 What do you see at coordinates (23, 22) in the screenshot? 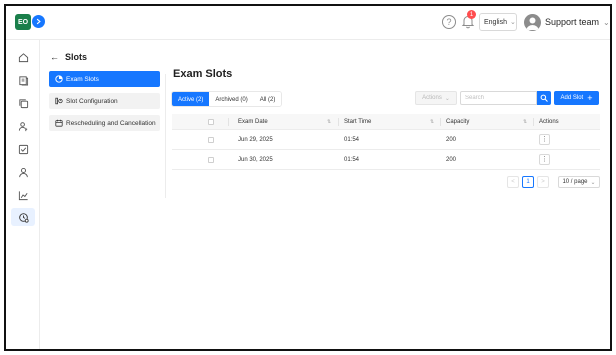
I see `app-logo: EO` at bounding box center [23, 22].